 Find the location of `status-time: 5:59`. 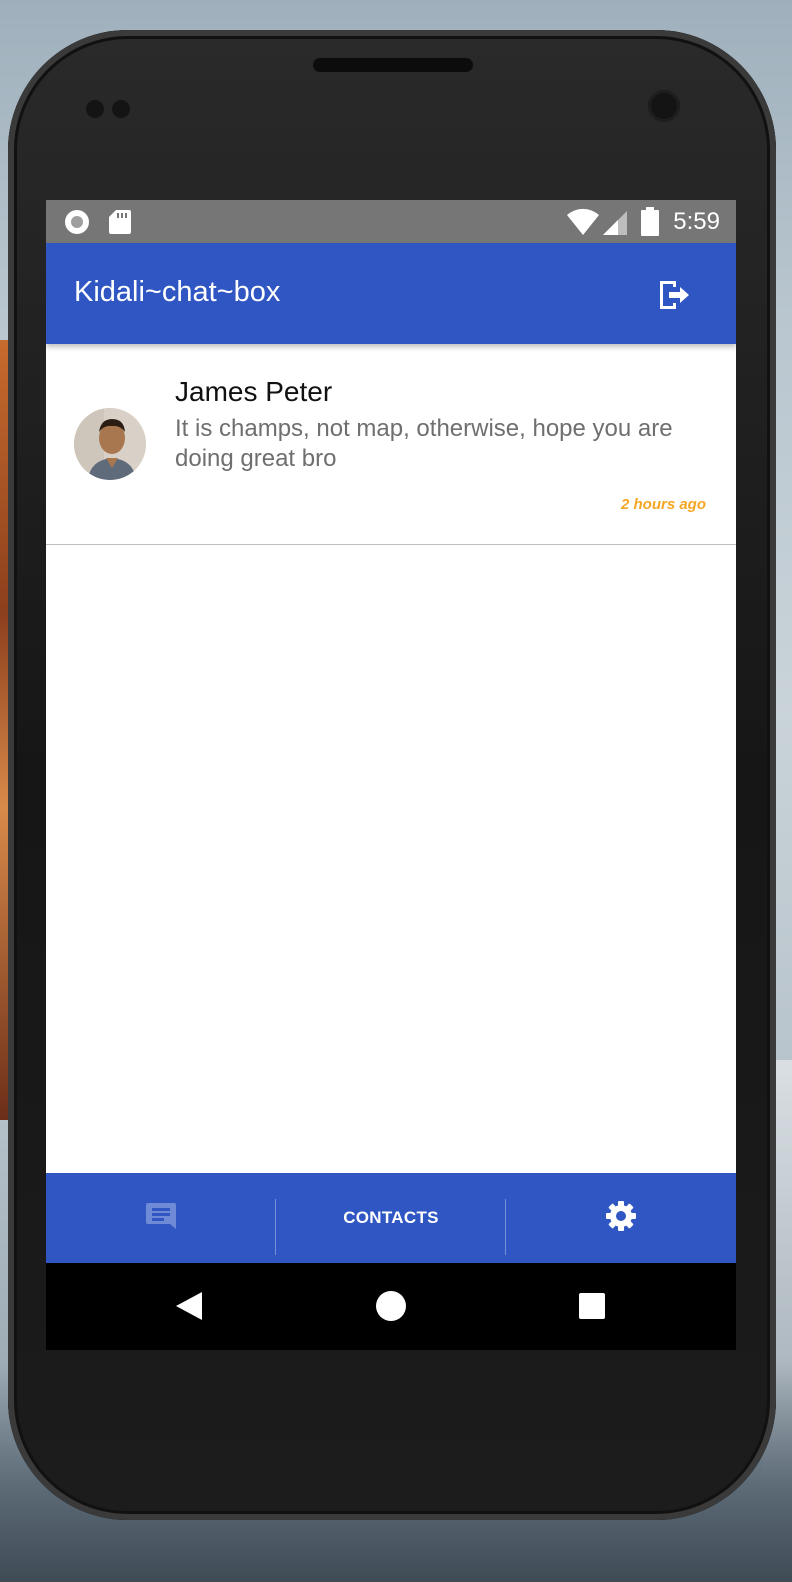

status-time: 5:59 is located at coordinates (696, 221).